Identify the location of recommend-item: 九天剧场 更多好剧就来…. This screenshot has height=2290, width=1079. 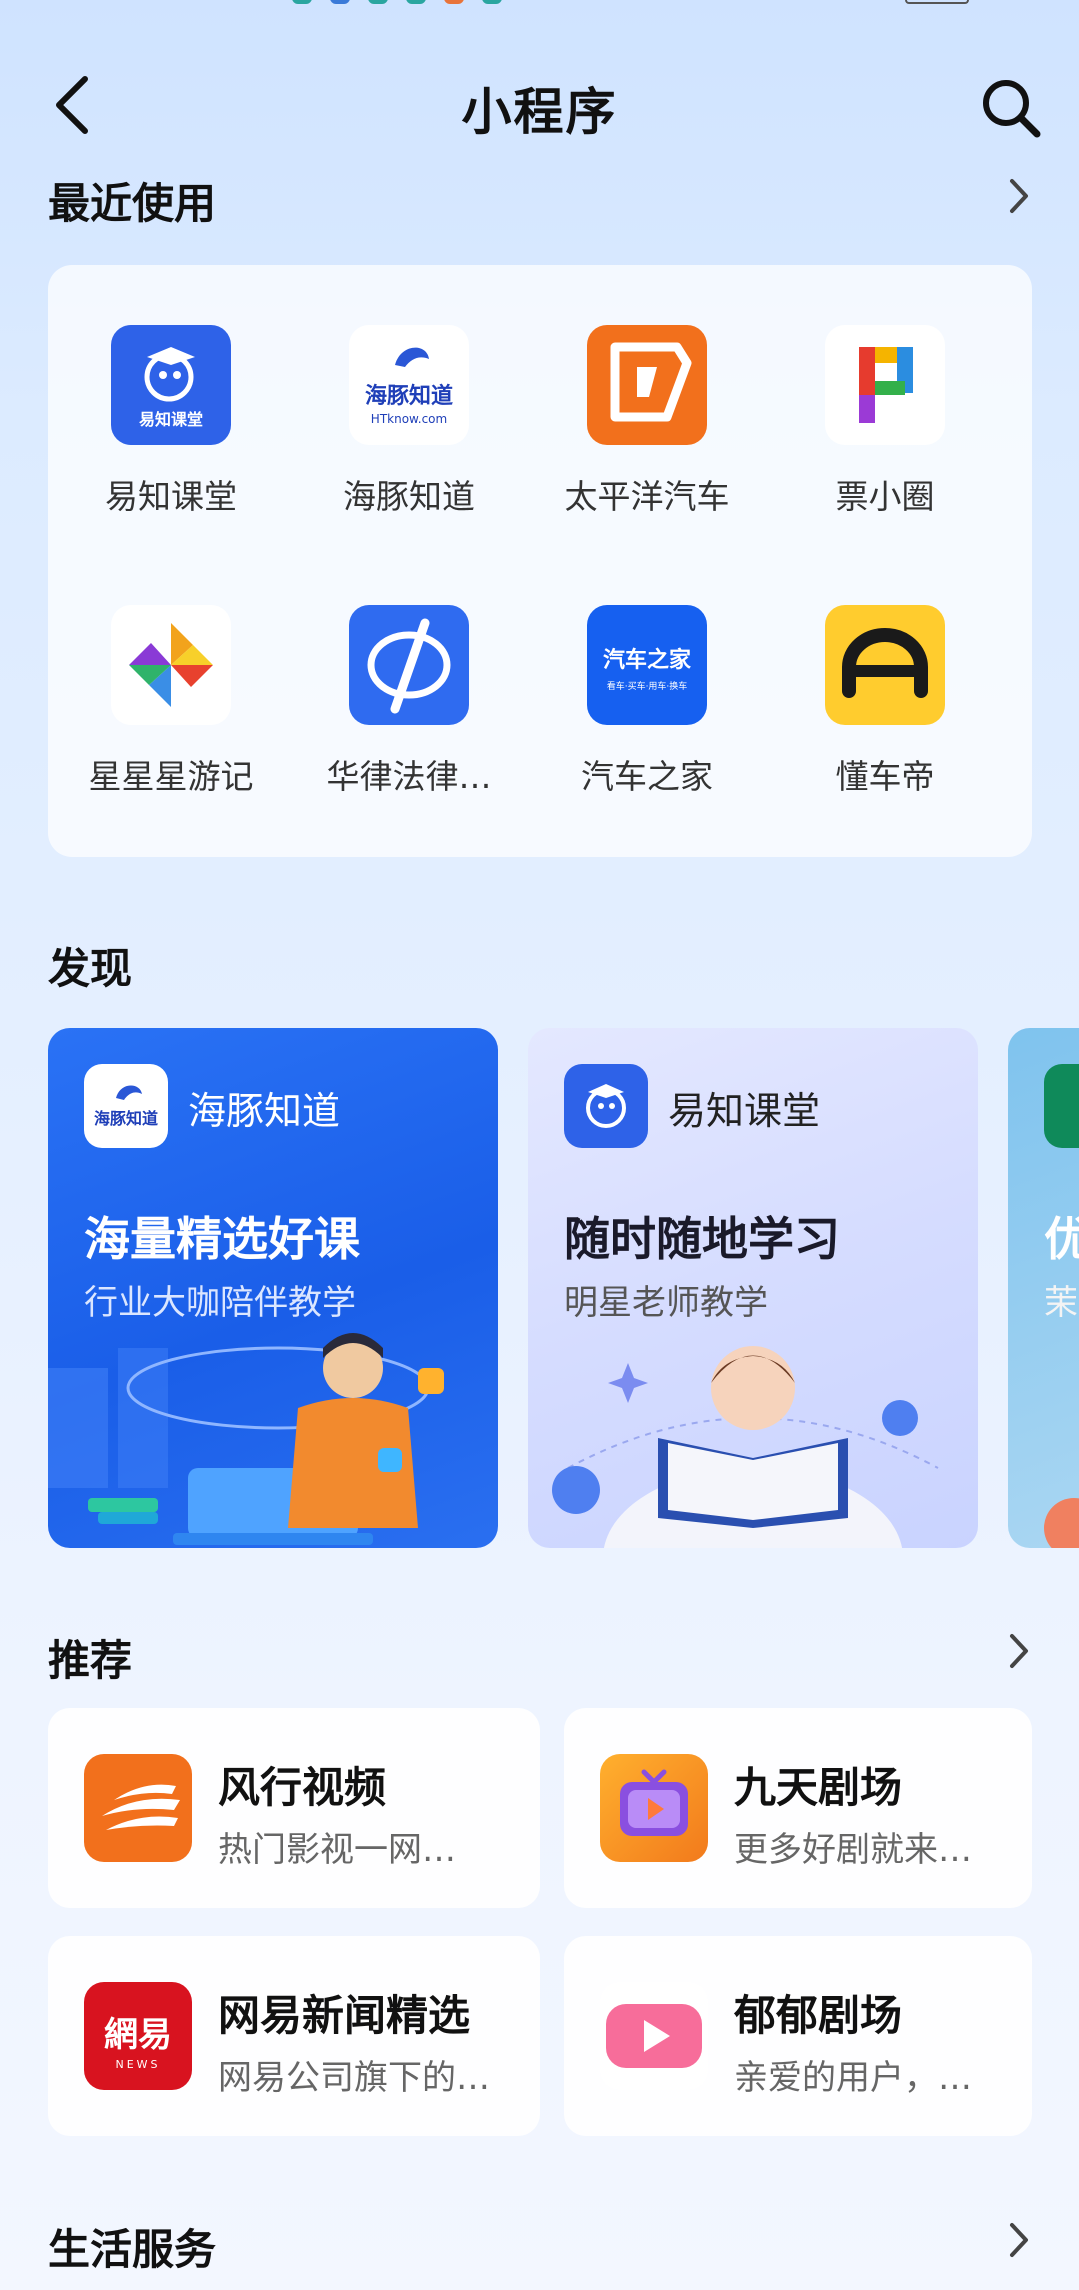
(798, 1808).